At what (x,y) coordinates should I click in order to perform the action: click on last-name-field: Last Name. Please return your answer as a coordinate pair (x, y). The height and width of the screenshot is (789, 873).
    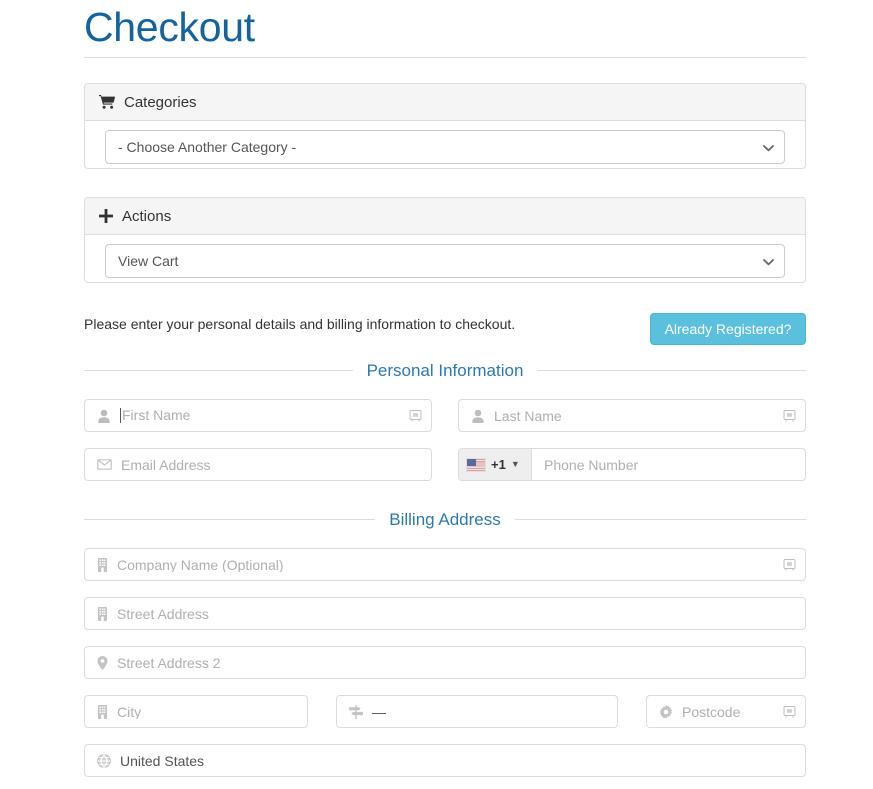
    Looking at the image, I should click on (632, 415).